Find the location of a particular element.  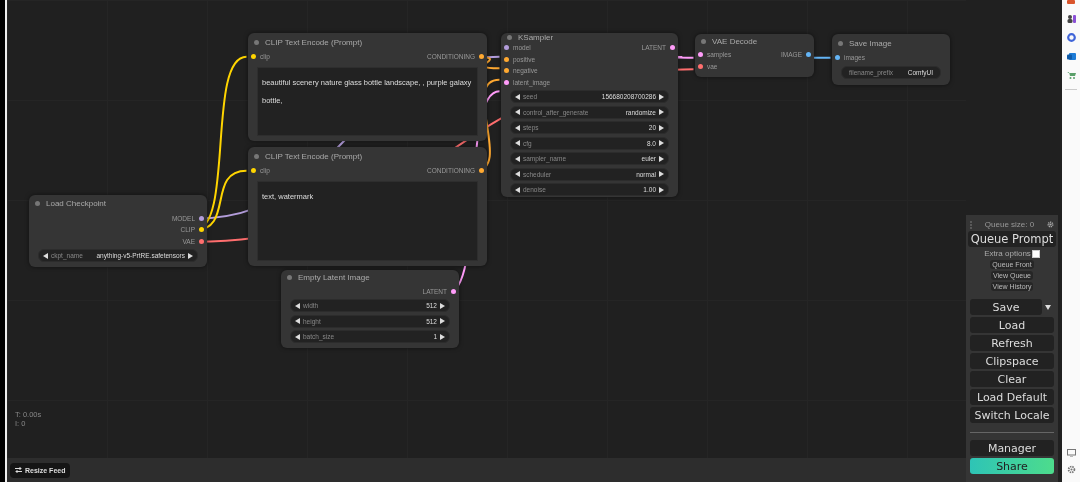

node-title: KSampler is located at coordinates (536, 37).